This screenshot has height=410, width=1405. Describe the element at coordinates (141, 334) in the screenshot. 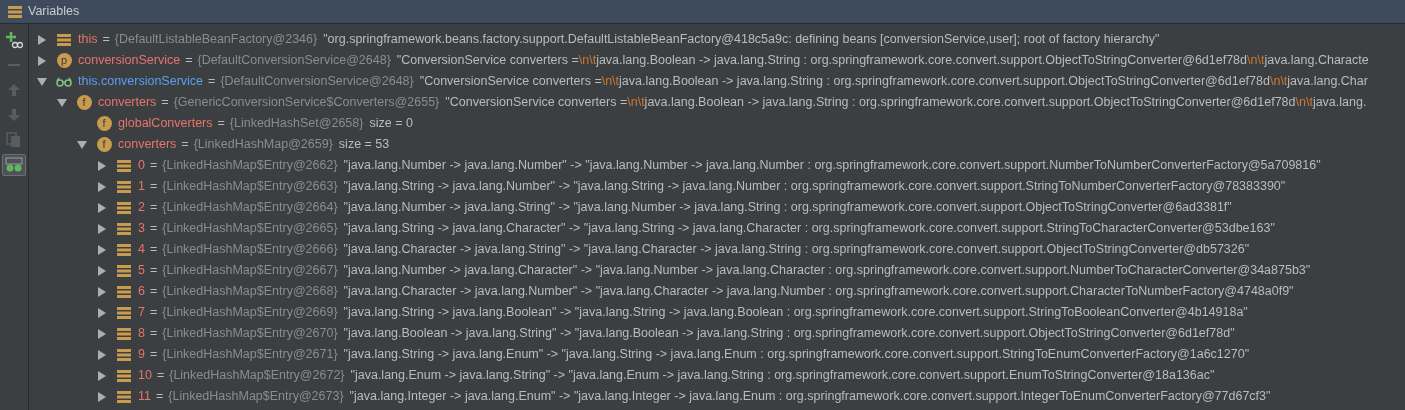

I see `variable-name: 8` at that location.